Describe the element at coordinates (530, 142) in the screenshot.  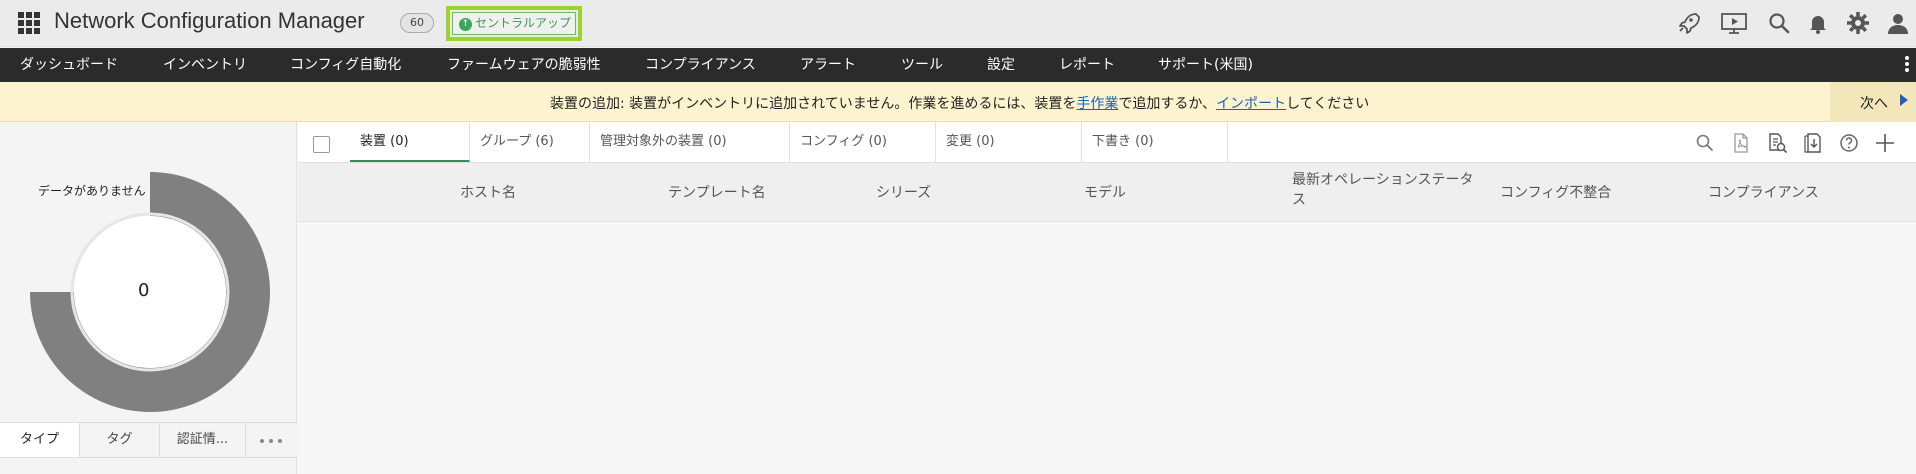
I see `tab-groups: グループ (6)` at that location.